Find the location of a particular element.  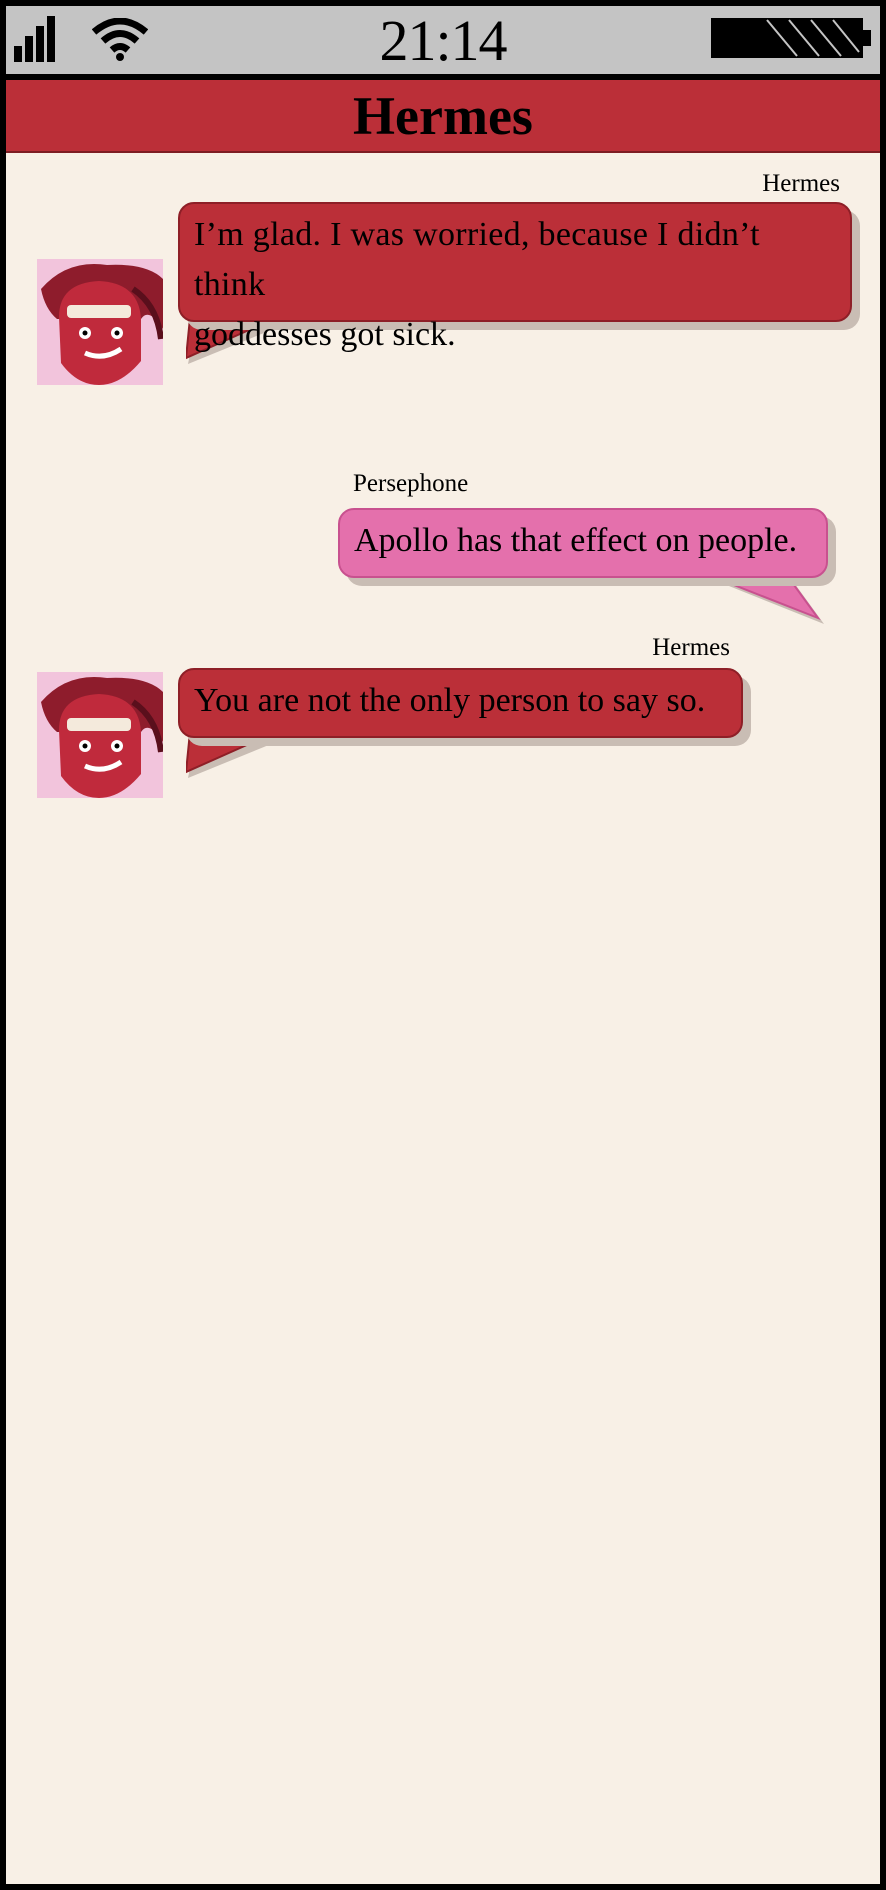

message-line: You are not the only person to say so. is located at coordinates (450, 700).